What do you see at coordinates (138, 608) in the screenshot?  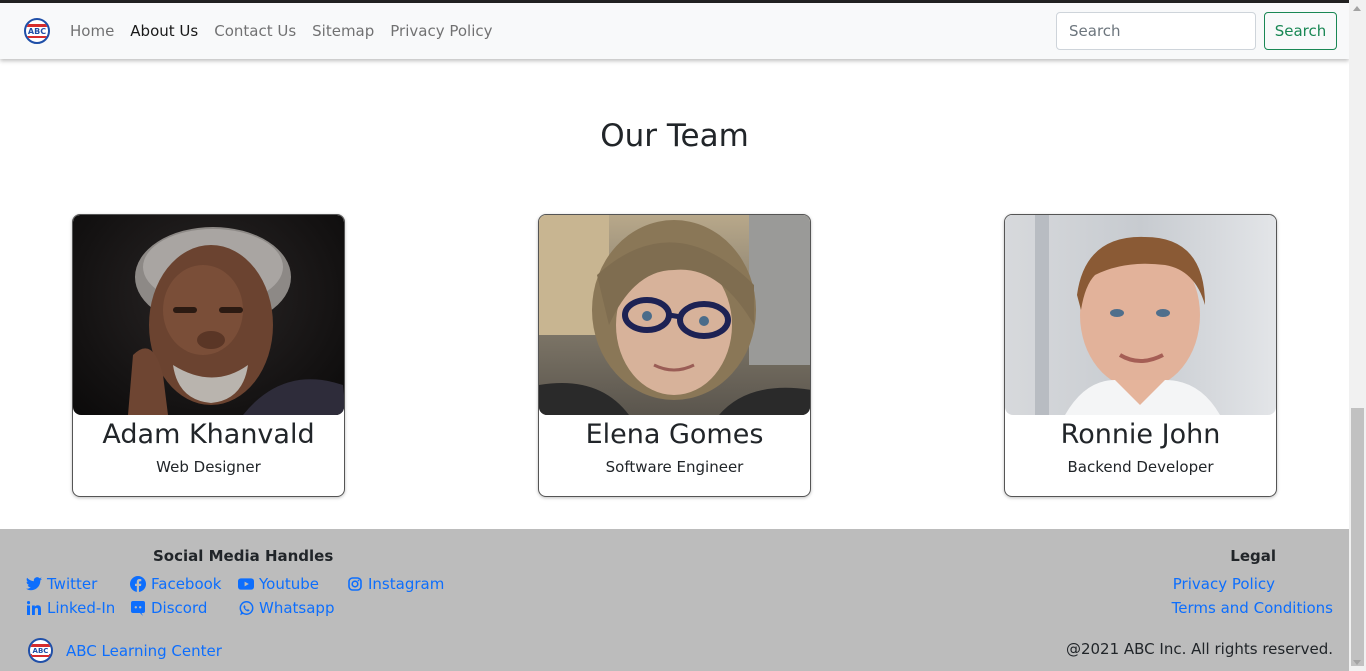 I see `discord-icon` at bounding box center [138, 608].